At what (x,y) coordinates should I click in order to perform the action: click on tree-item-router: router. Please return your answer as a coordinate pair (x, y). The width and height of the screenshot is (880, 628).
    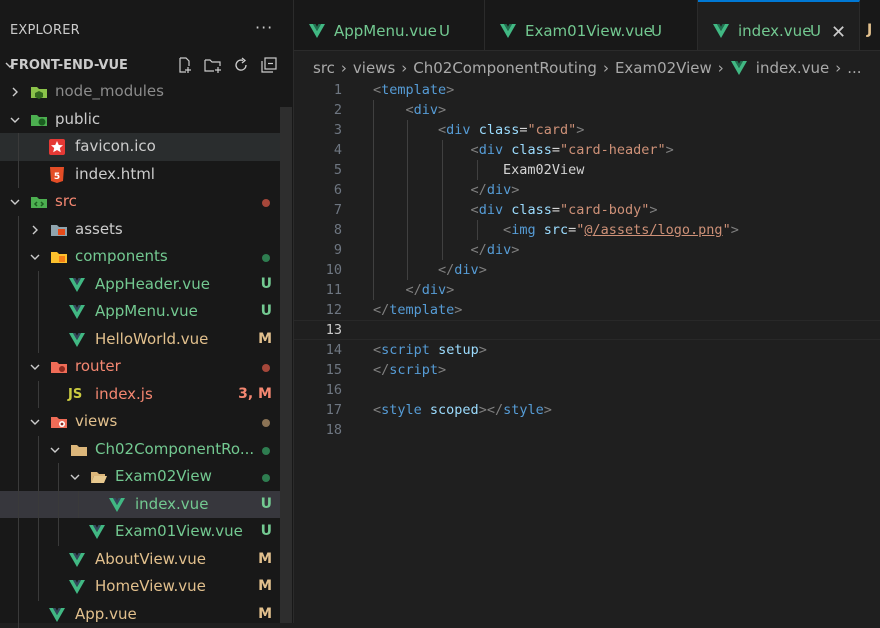
    Looking at the image, I should click on (146, 367).